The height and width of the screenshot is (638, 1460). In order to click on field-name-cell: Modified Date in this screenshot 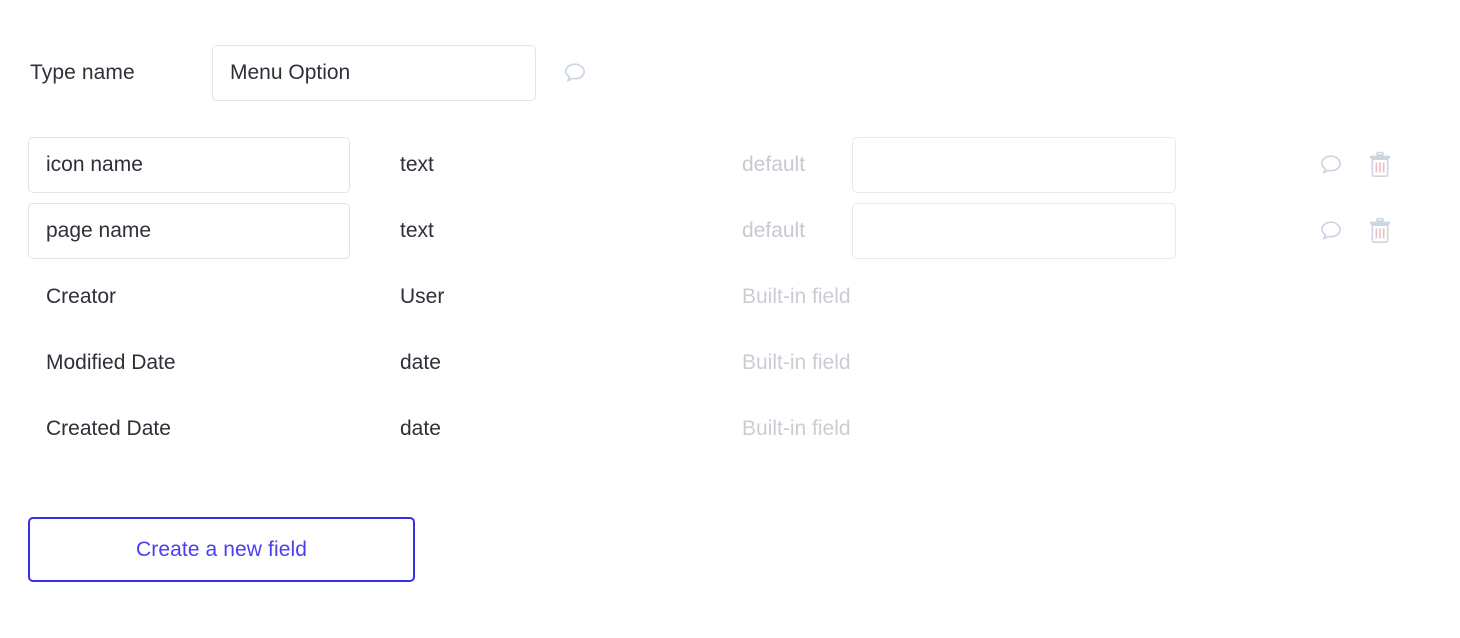, I will do `click(189, 363)`.